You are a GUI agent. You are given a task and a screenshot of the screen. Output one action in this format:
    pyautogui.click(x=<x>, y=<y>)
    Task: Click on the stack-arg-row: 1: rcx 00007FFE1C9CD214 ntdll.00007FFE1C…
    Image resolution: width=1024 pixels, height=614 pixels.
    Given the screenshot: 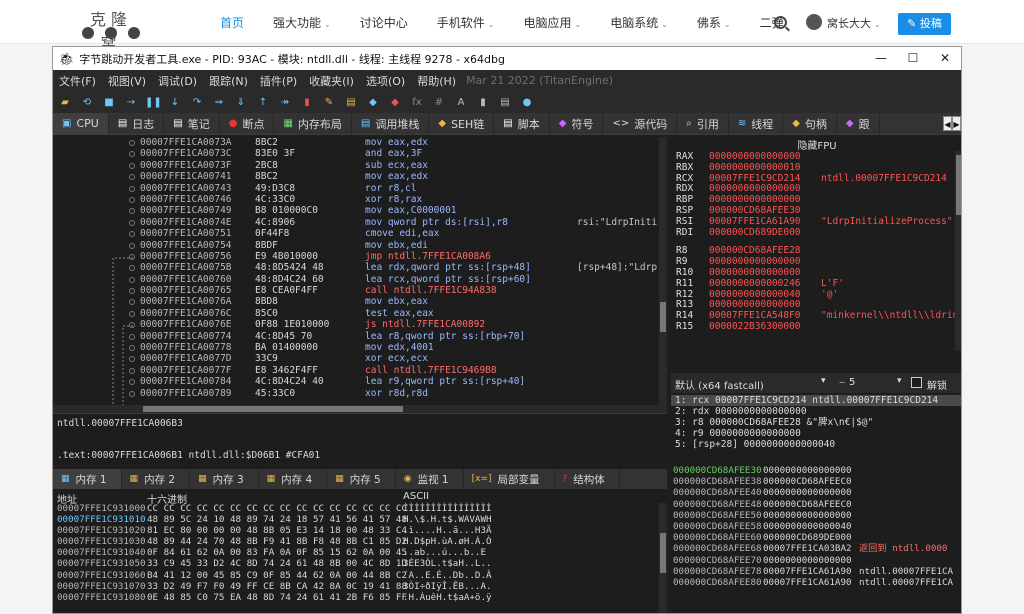 What is the action you would take?
    pyautogui.click(x=816, y=400)
    